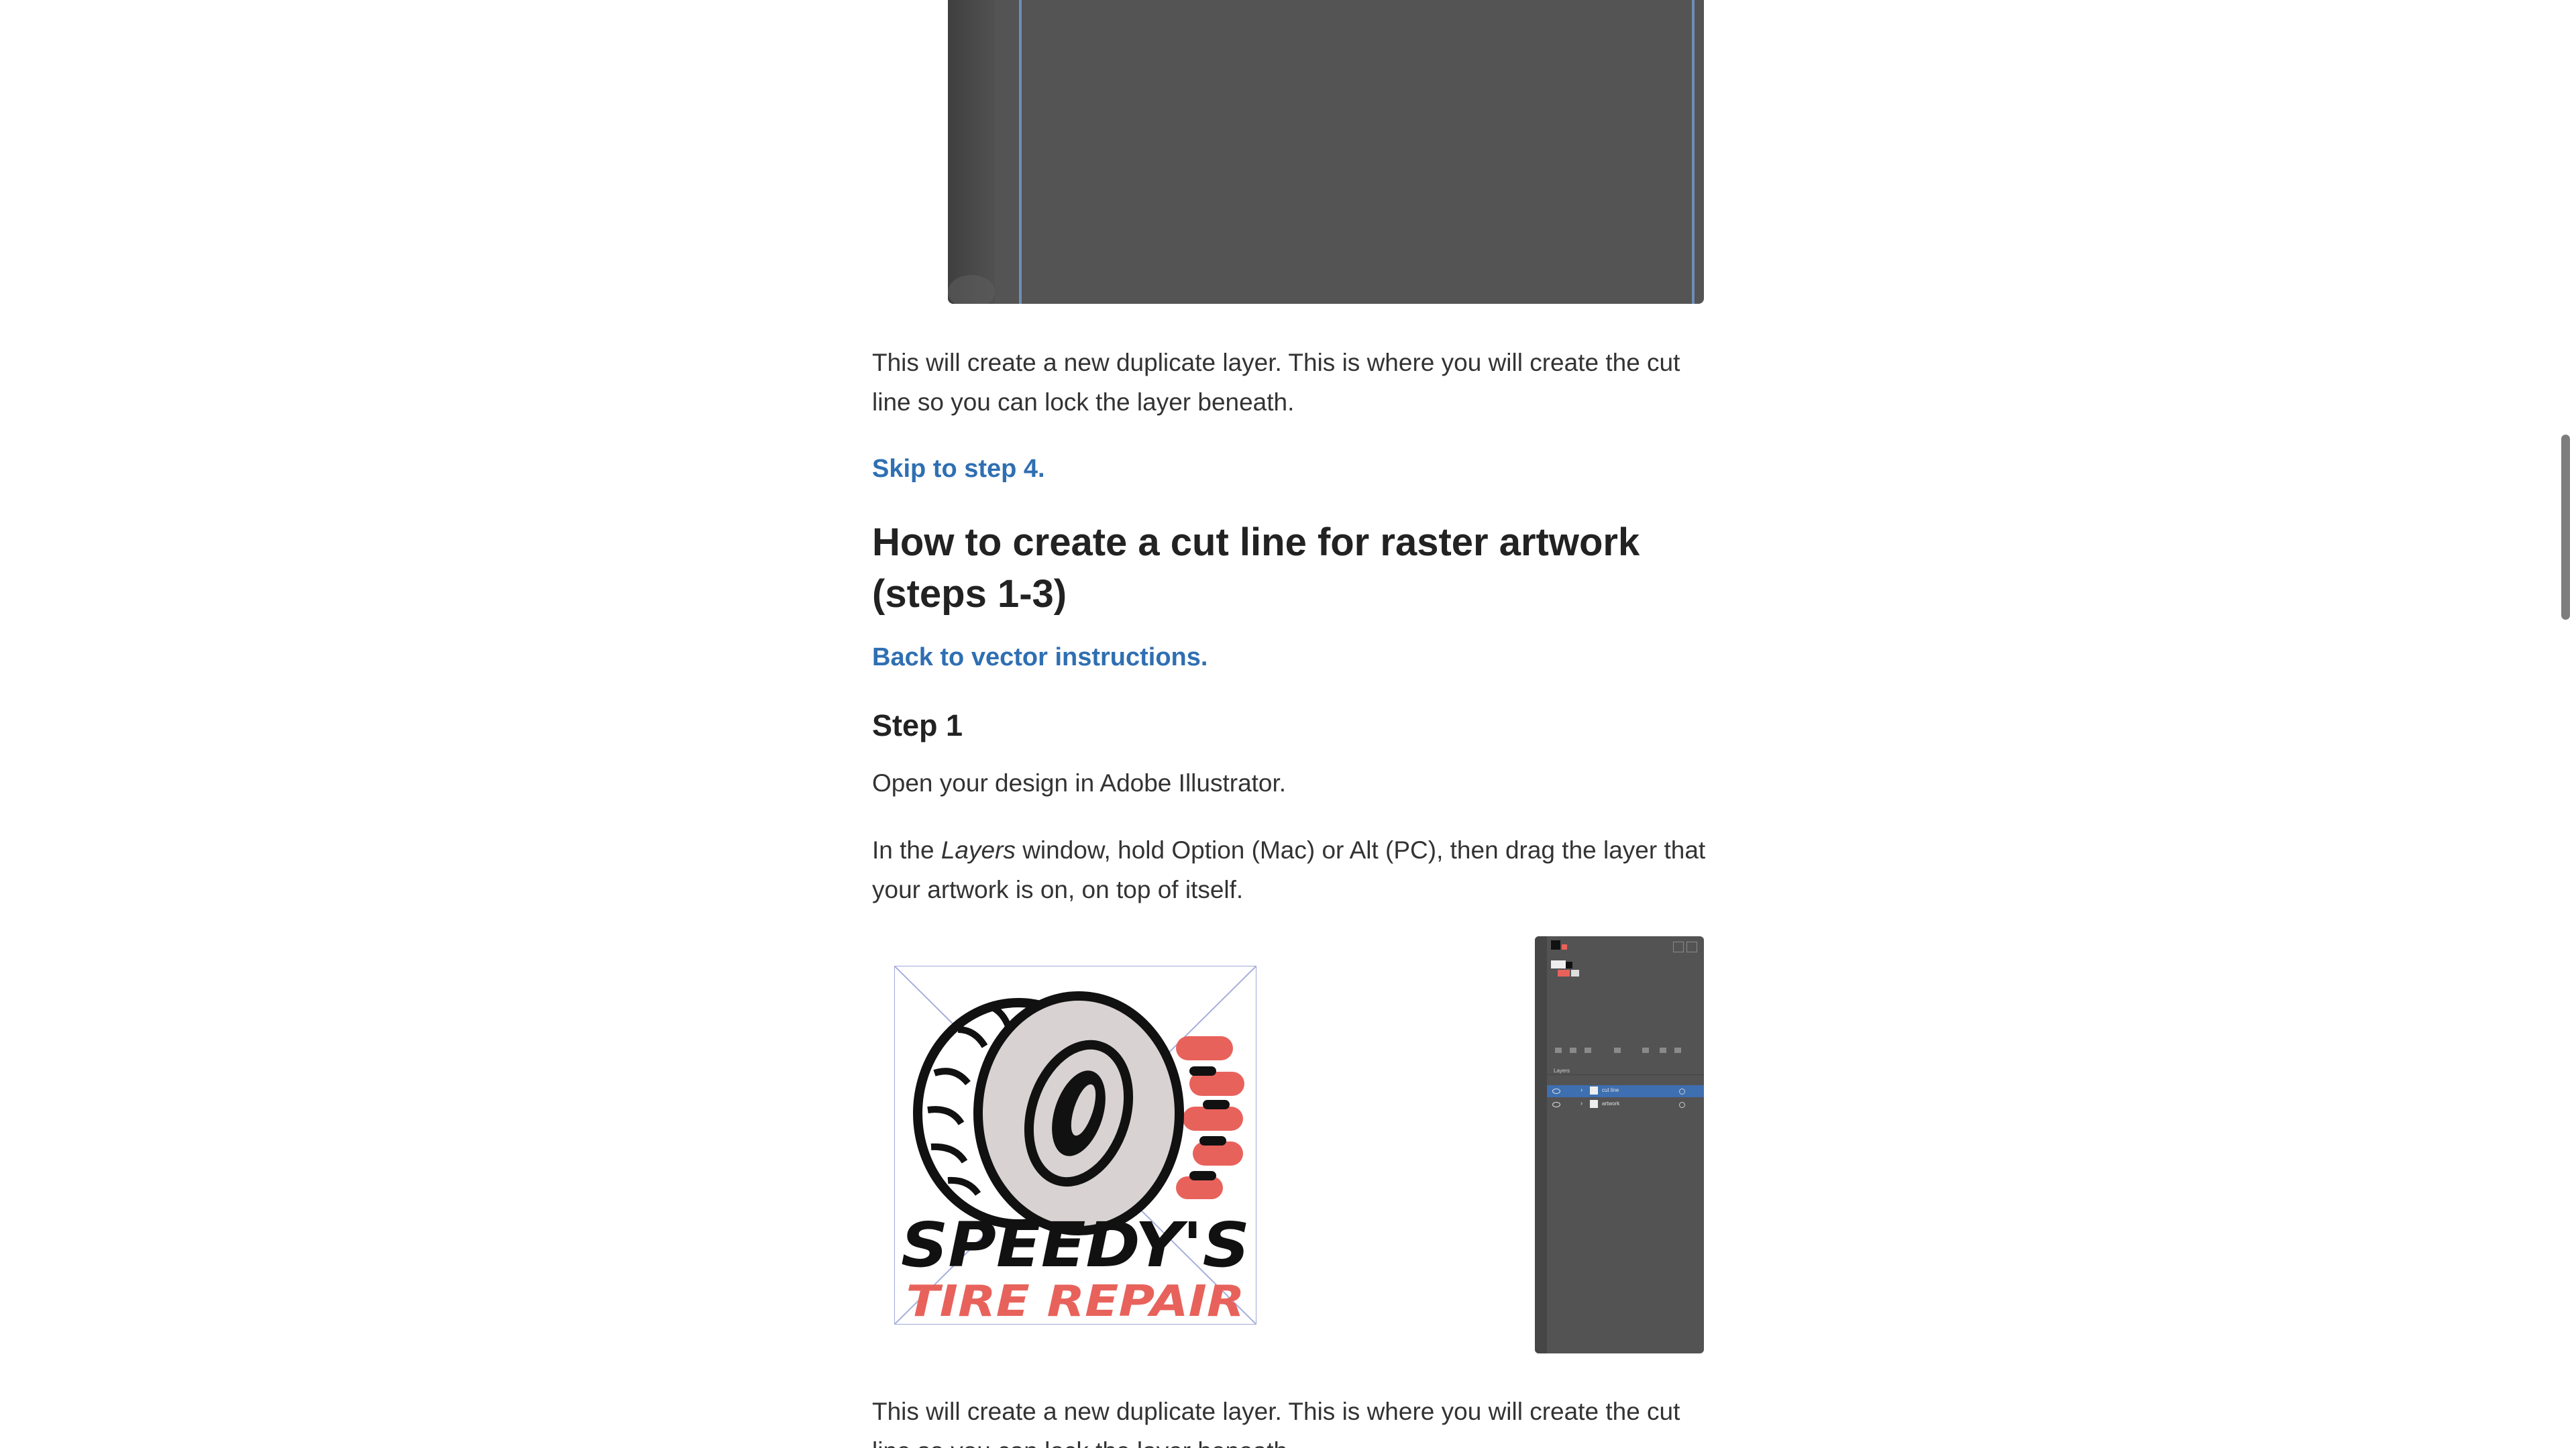 Image resolution: width=2576 pixels, height=1448 pixels. Describe the element at coordinates (1058, 890) in the screenshot. I see `paragraph-line: your artwork is on, on top of itself.` at that location.